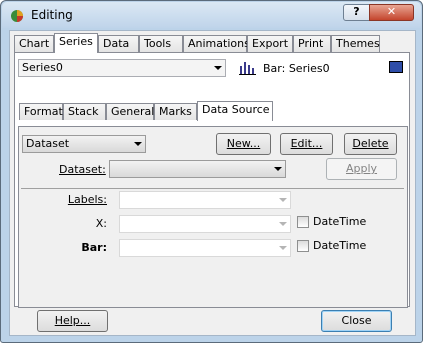  I want to click on apply-button: Apply, so click(361, 169).